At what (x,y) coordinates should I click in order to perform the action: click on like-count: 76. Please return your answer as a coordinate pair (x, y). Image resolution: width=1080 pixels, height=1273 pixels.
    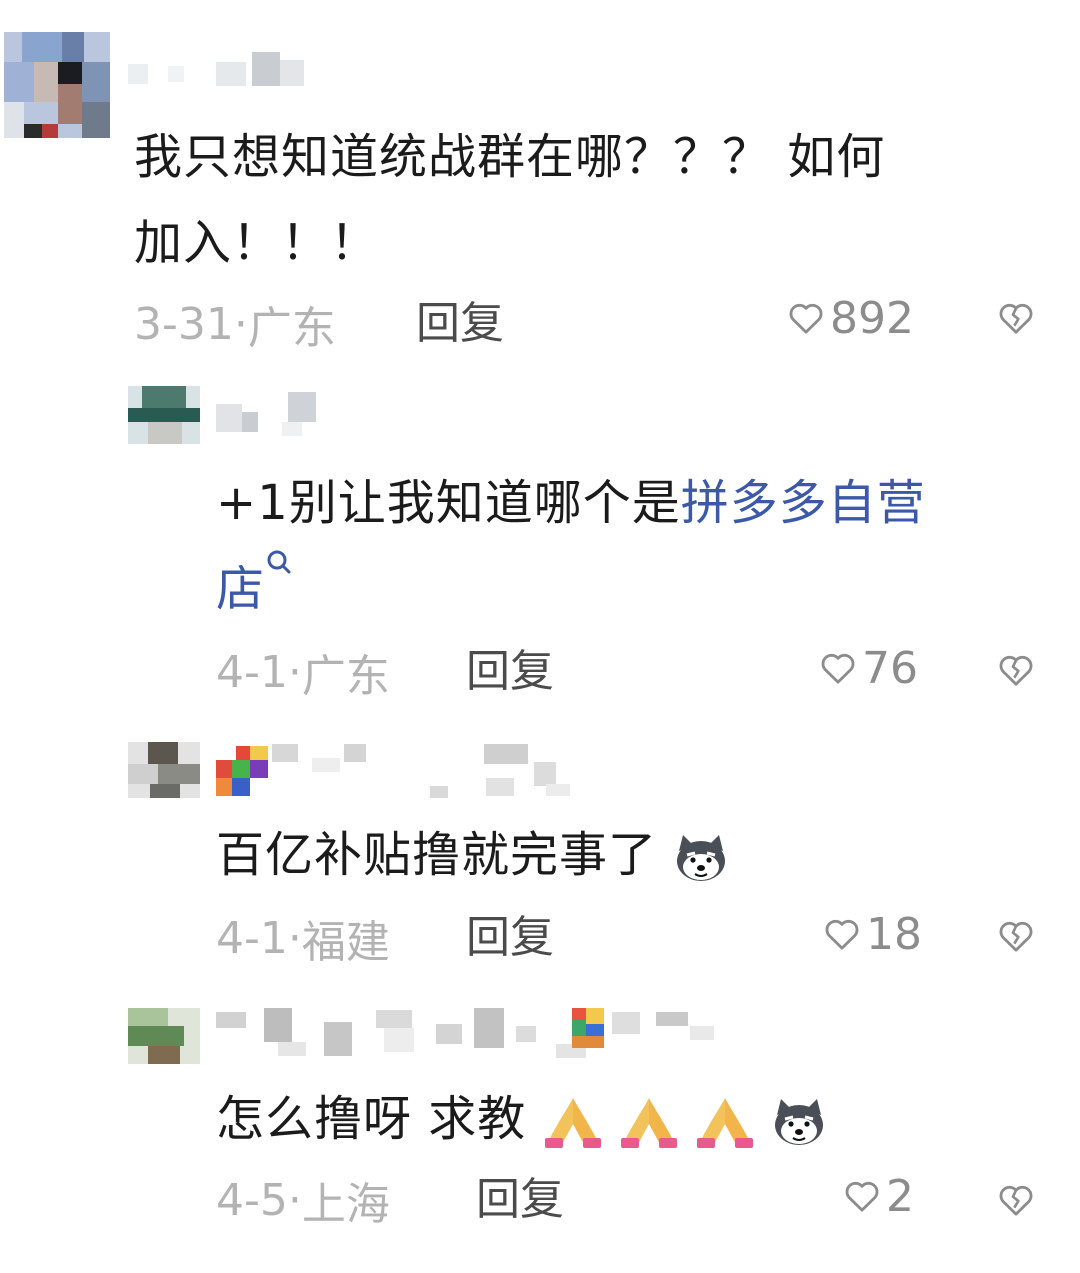
    Looking at the image, I should click on (890, 668).